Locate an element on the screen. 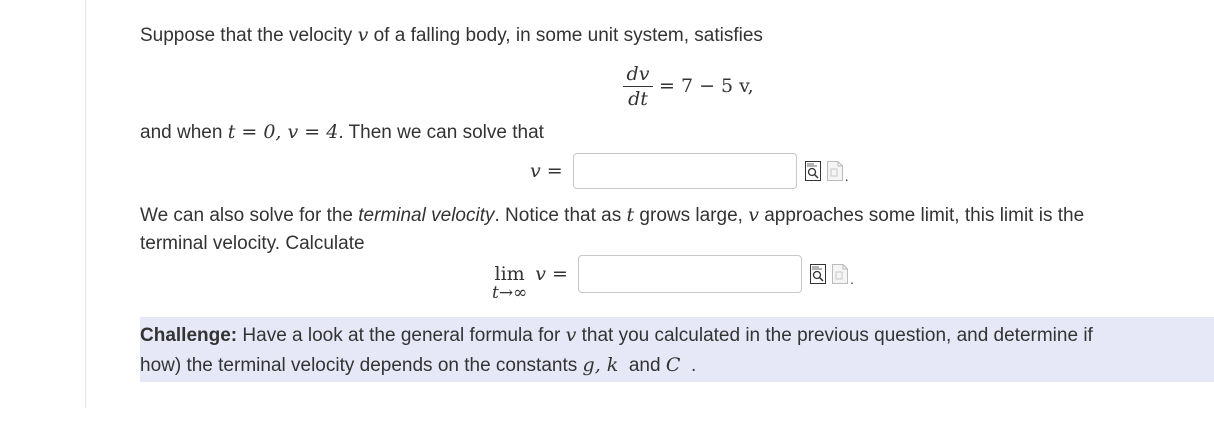 The height and width of the screenshot is (442, 1214). initial-math: t = 0, v = 4 is located at coordinates (283, 132).